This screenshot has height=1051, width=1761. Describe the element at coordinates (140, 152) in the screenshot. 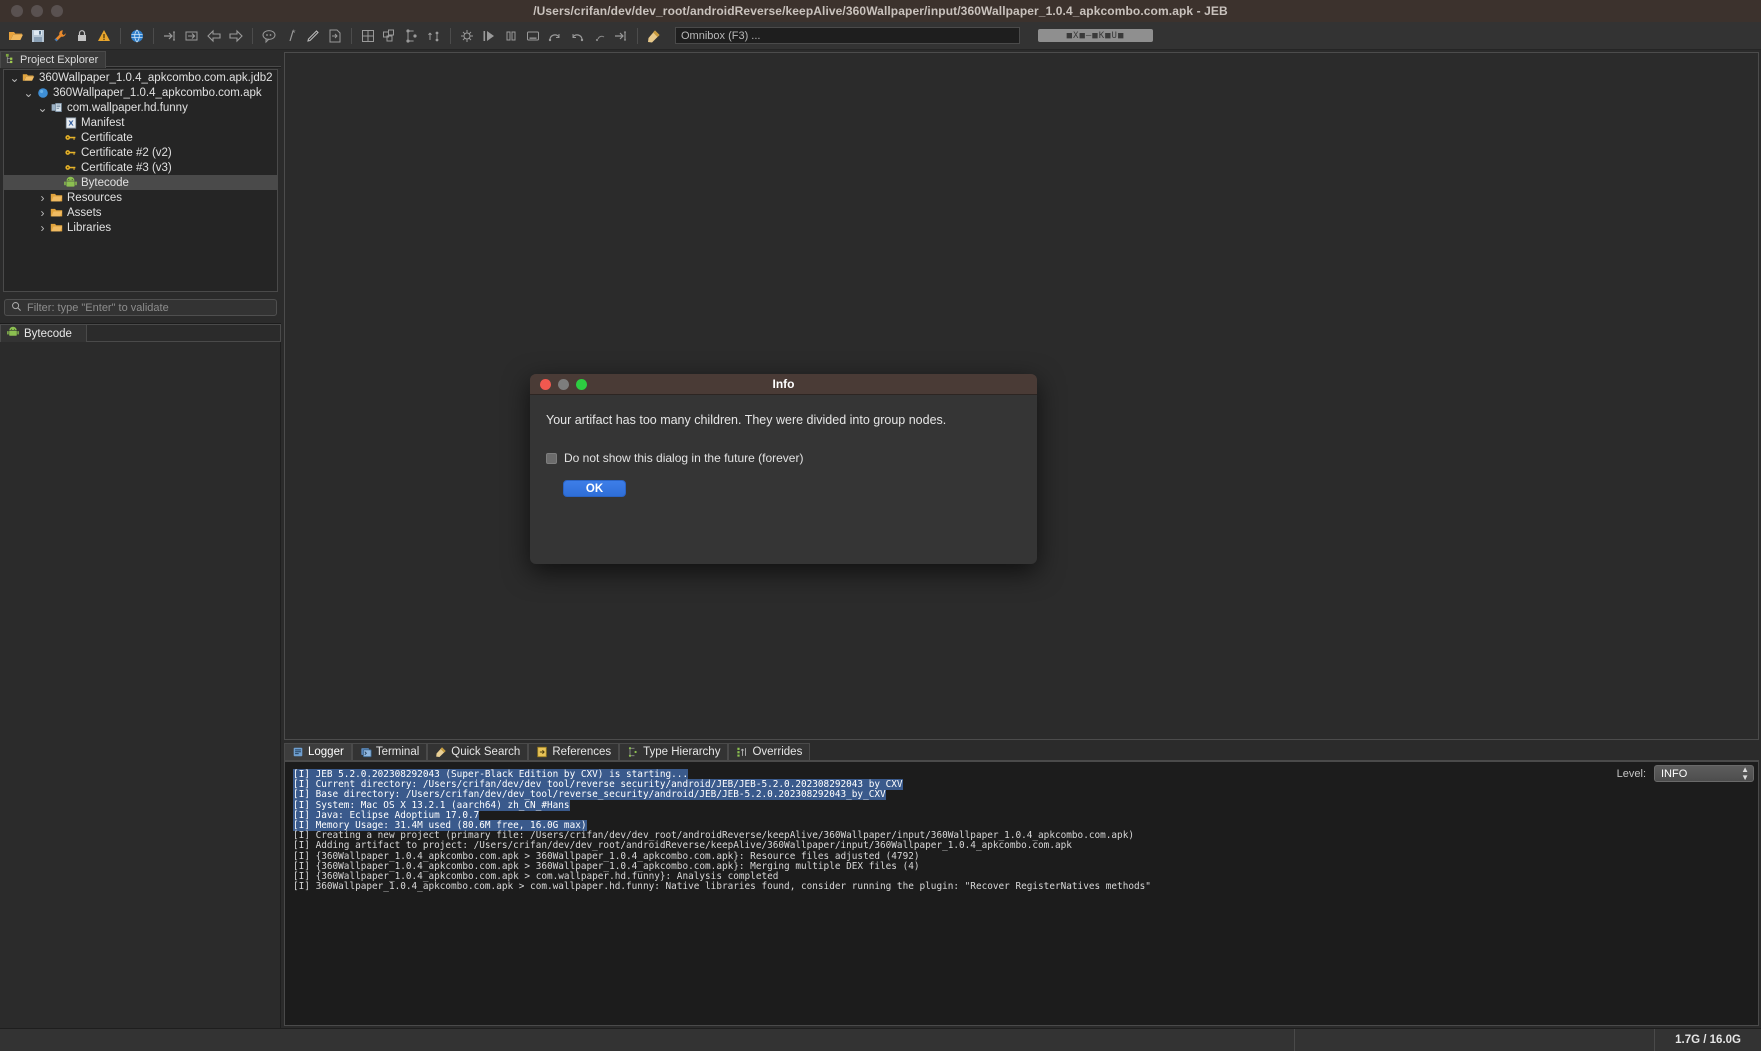

I see `tree-node: Certificate #2 (v2)` at that location.